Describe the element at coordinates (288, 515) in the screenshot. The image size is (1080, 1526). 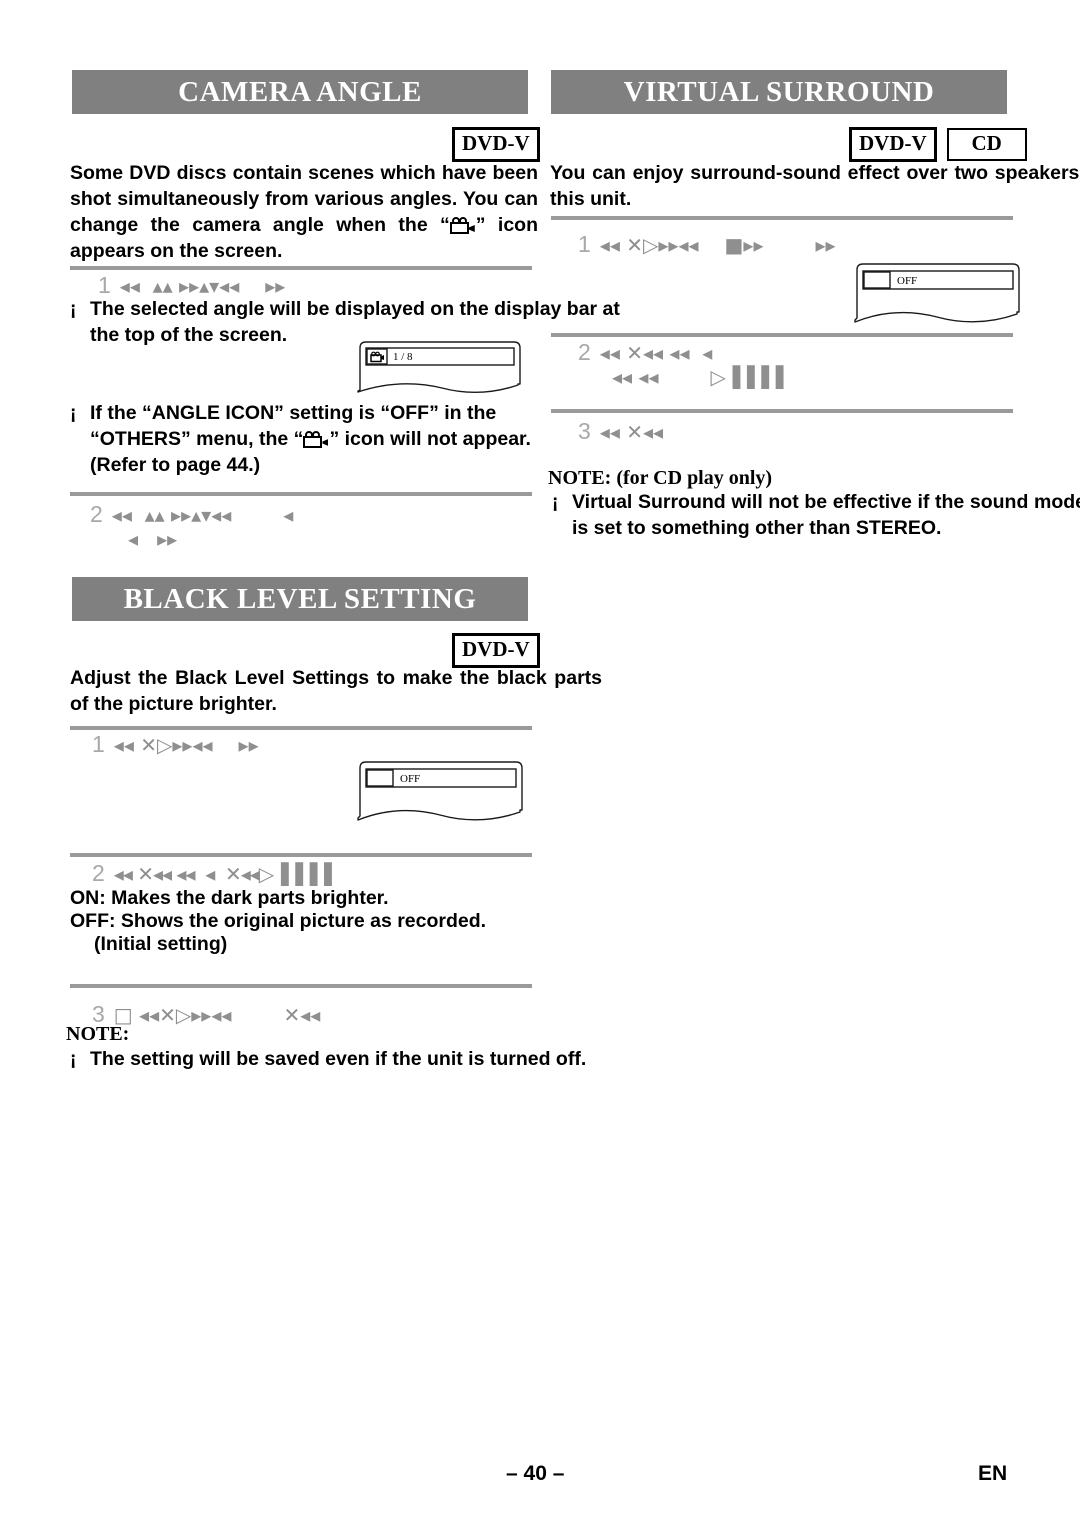
I see `step-glyphs-tail: ◂` at that location.